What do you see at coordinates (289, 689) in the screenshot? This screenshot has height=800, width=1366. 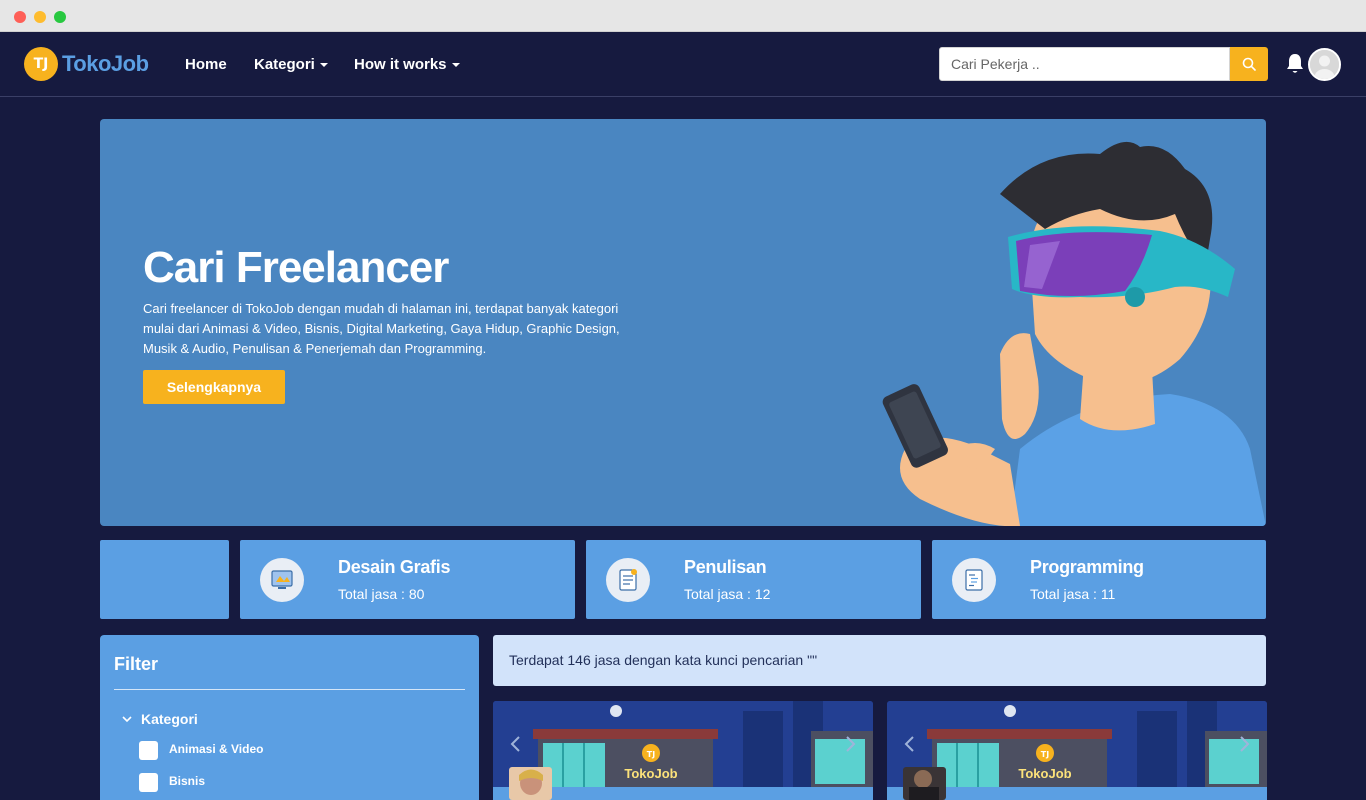 I see `filter-divider` at bounding box center [289, 689].